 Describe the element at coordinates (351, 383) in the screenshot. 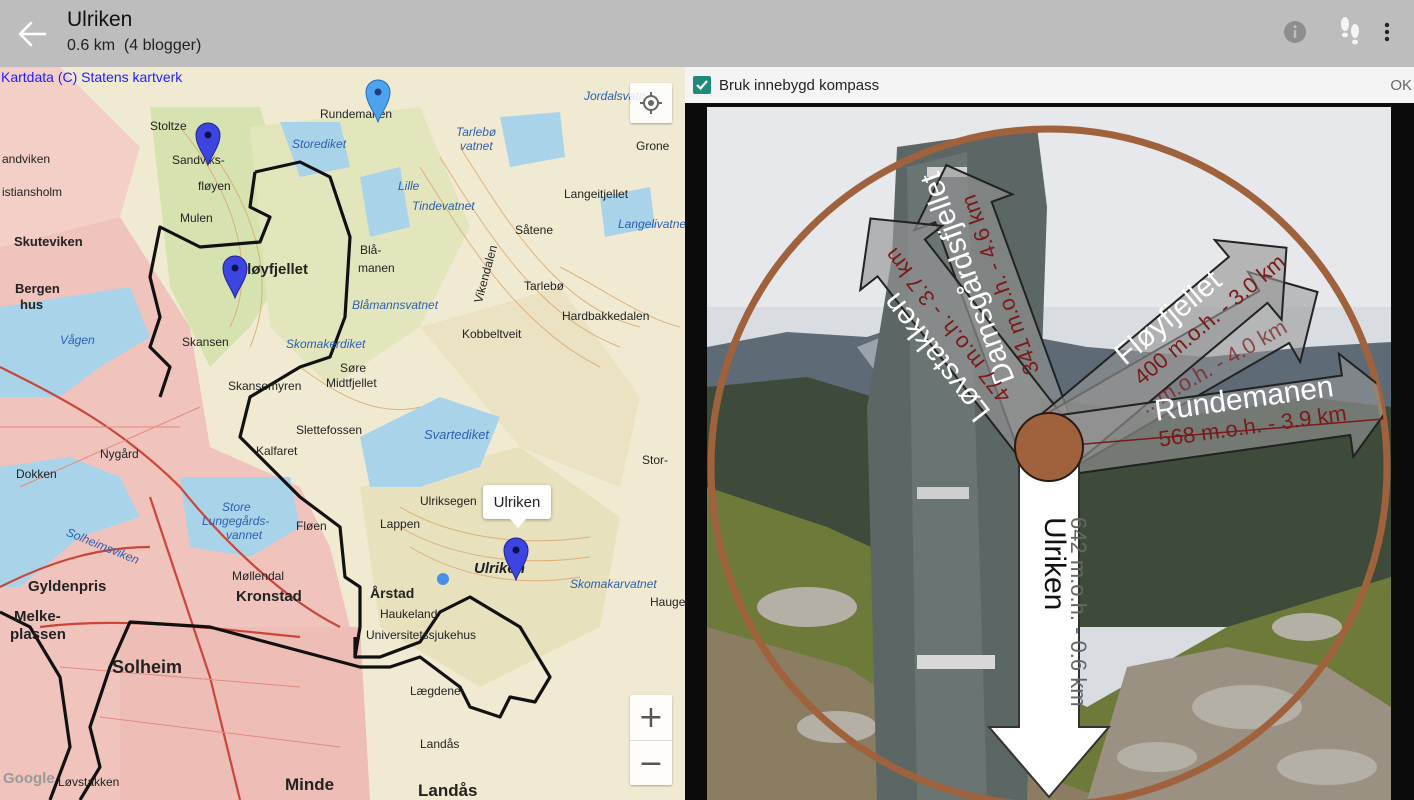

I see `map-label: Midtfjellet` at that location.